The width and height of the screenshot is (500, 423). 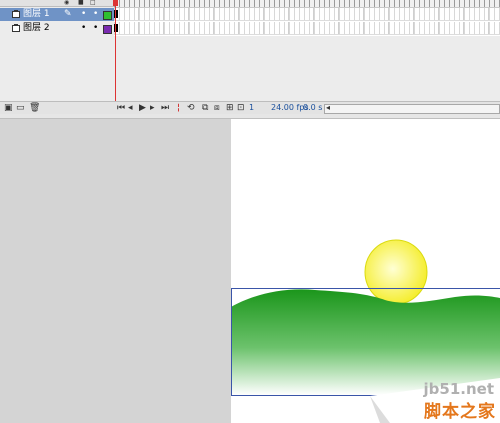 What do you see at coordinates (435, 400) in the screenshot?
I see `watermark: jb51.net 脚本之家` at bounding box center [435, 400].